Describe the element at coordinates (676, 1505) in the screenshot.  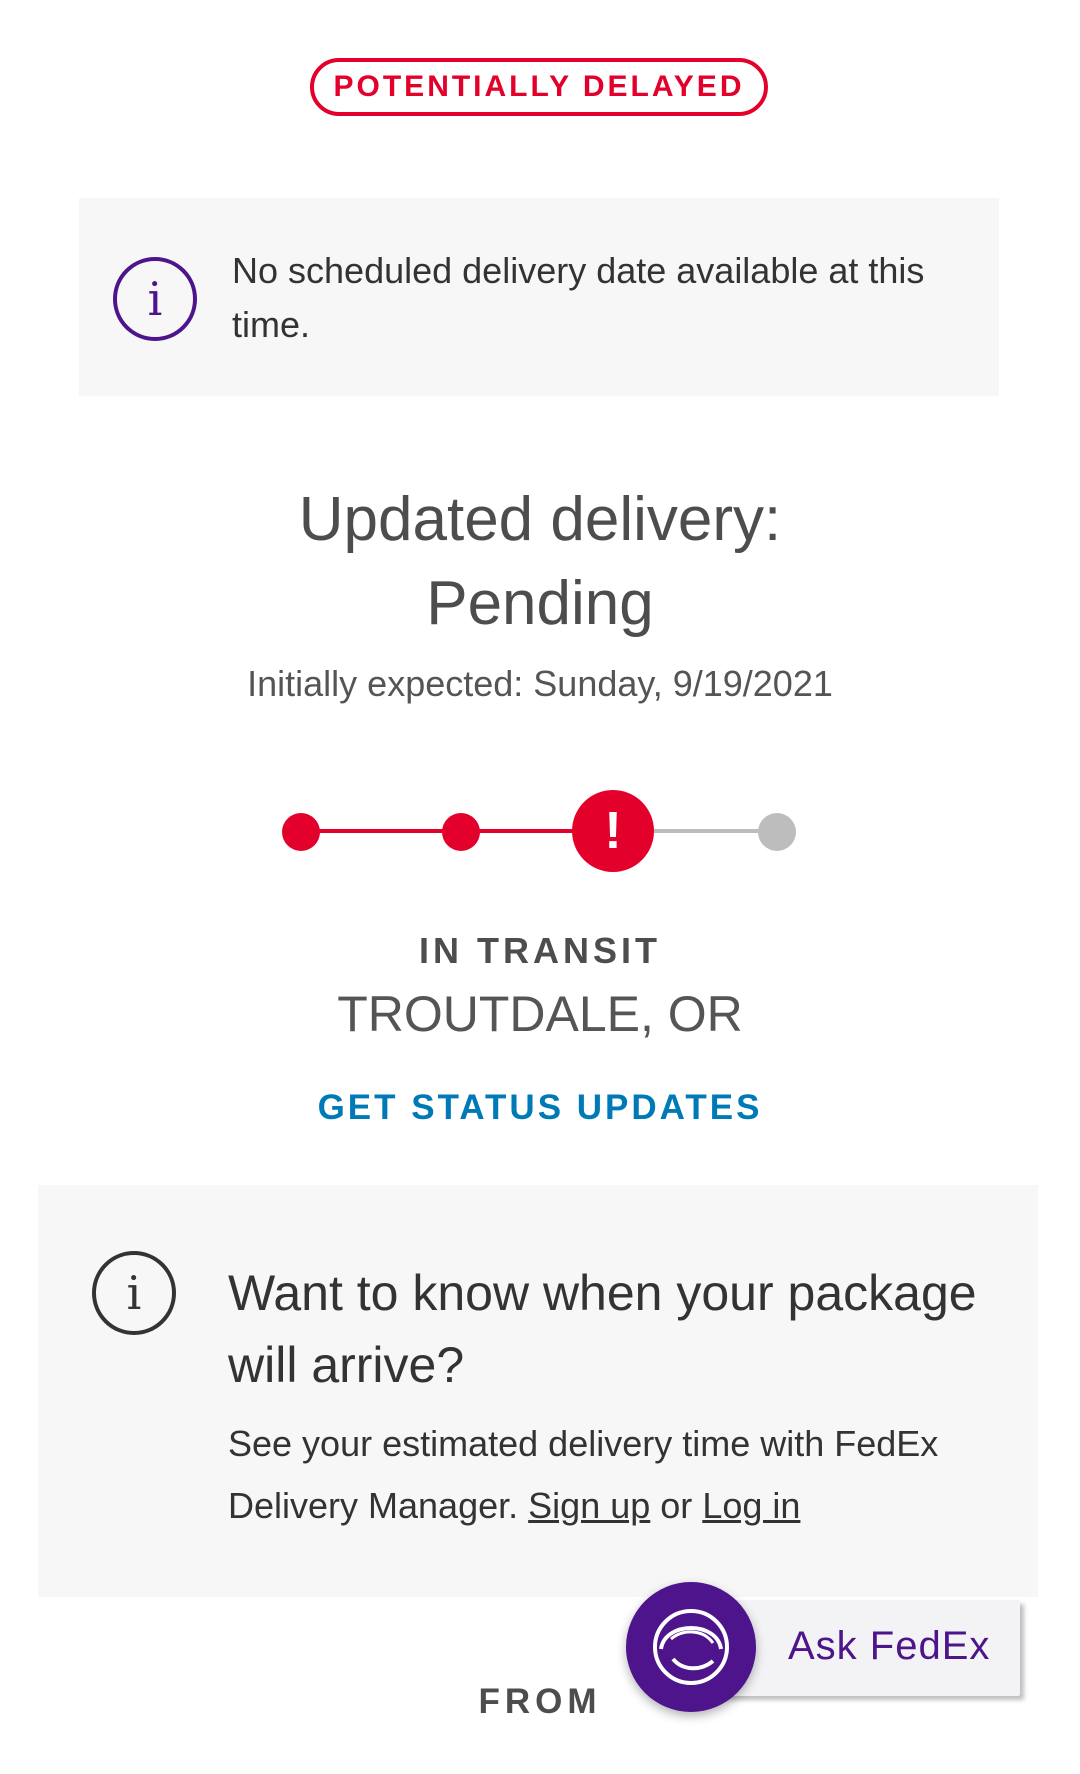
I see `promo-or: or` at that location.